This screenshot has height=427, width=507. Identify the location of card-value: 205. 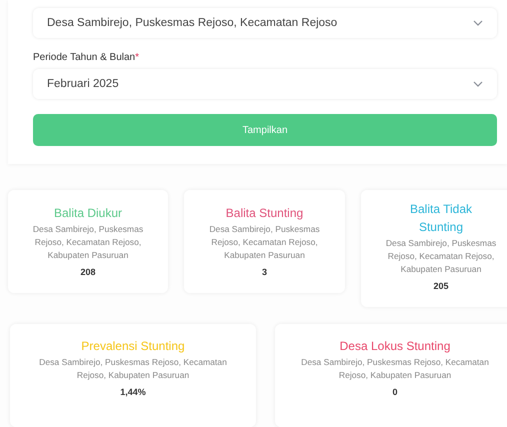
(441, 286).